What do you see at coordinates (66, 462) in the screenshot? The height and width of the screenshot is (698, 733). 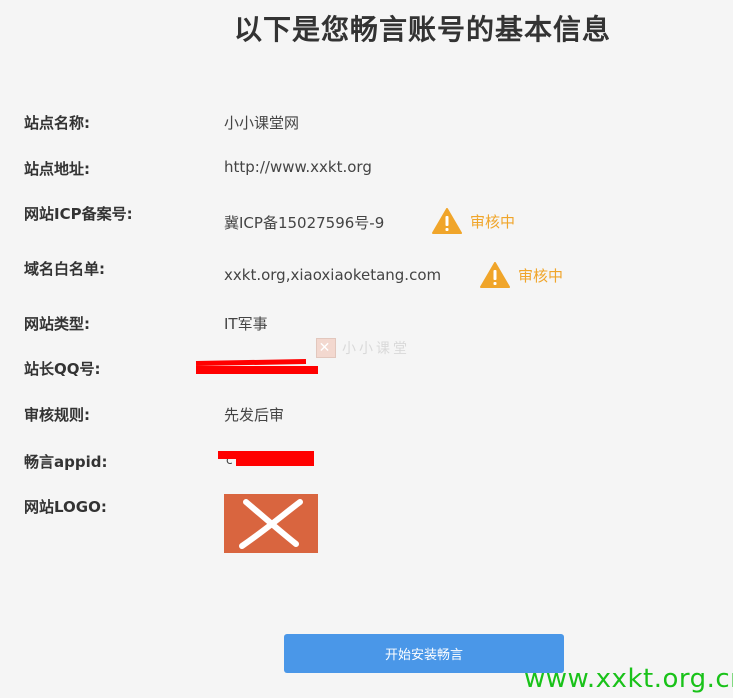 I see `label-appid: 畅言appid:` at bounding box center [66, 462].